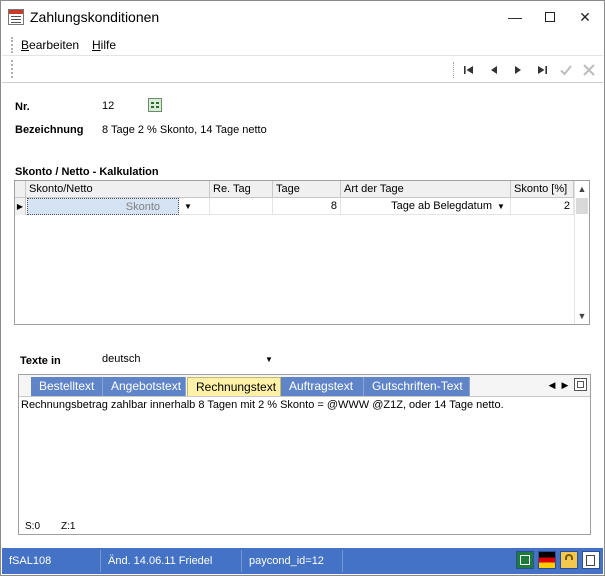  I want to click on first-record-button, so click(469, 70).